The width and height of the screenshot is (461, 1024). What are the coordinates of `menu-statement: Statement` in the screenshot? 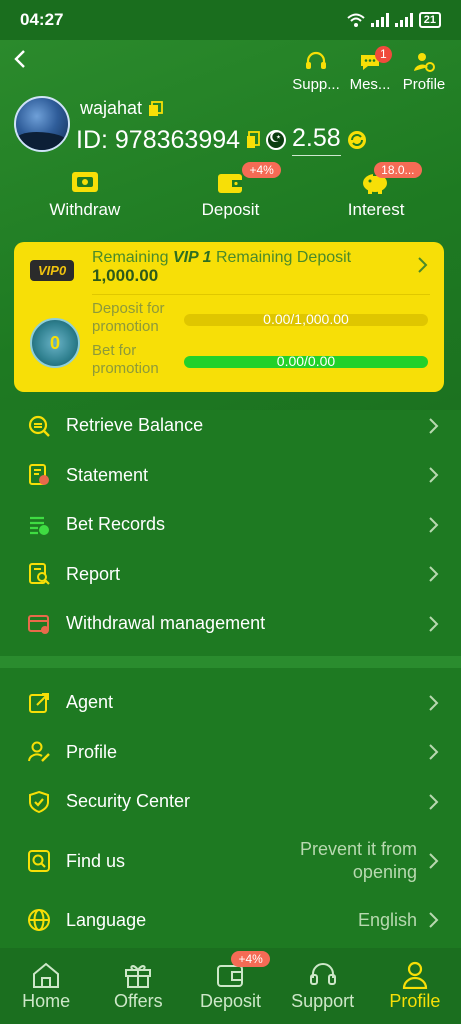 It's located at (230, 476).